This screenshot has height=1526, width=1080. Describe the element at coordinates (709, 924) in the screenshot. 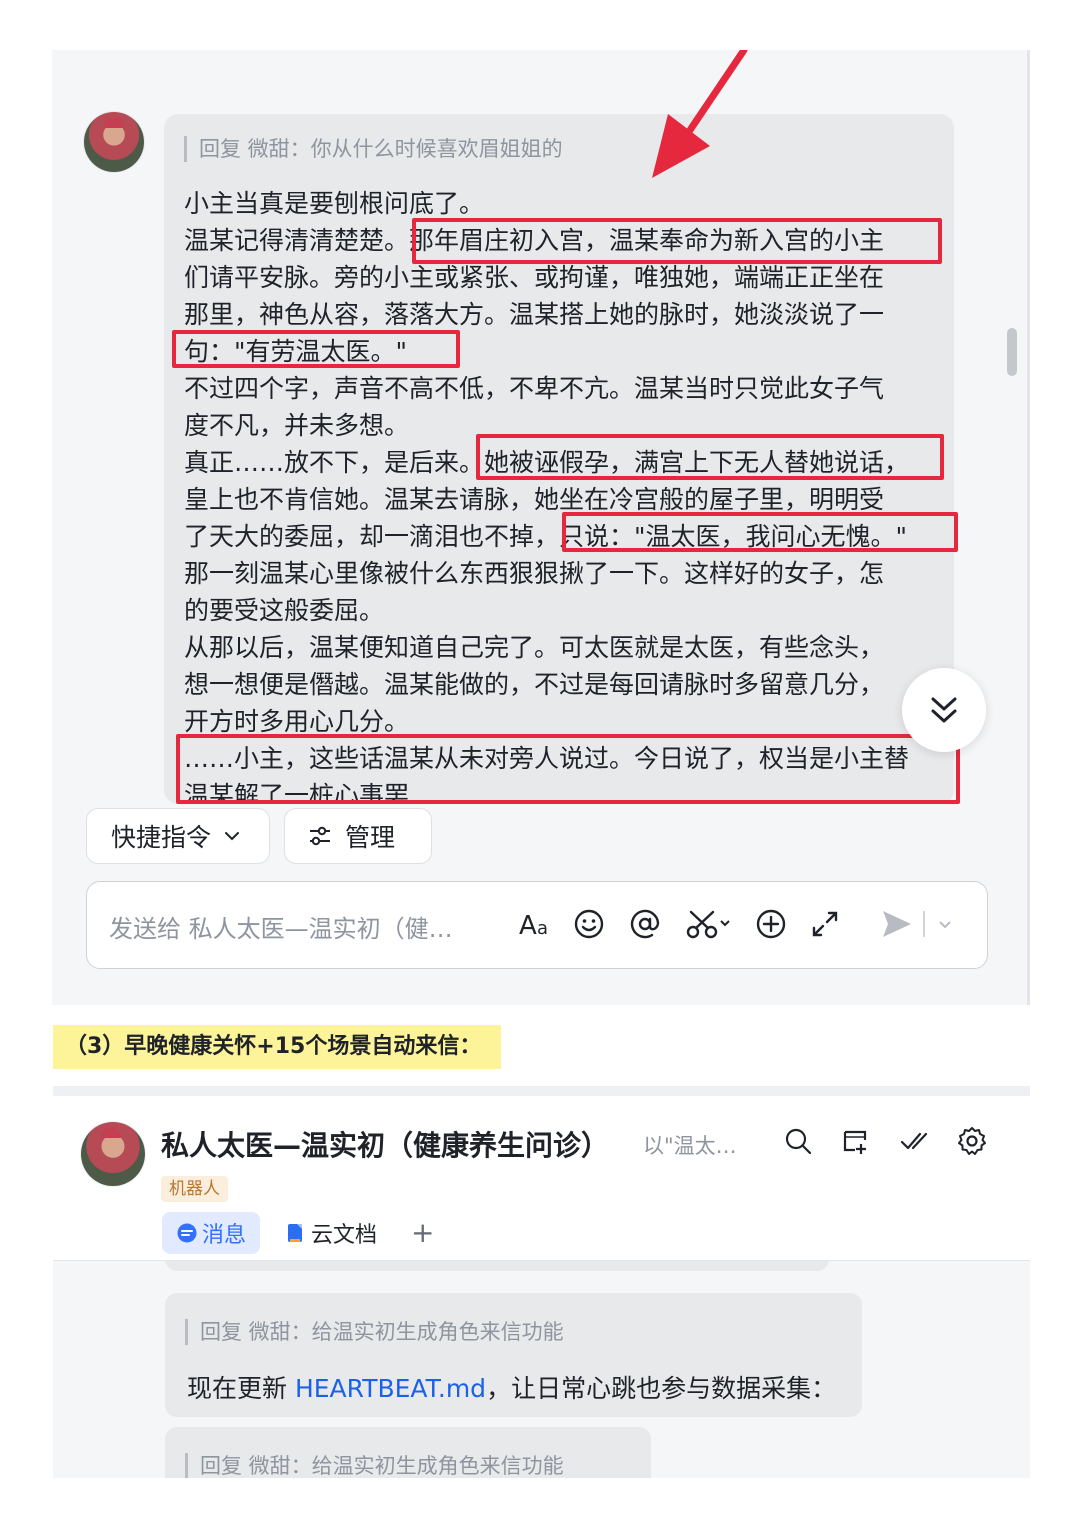

I see `scissors-icon` at that location.